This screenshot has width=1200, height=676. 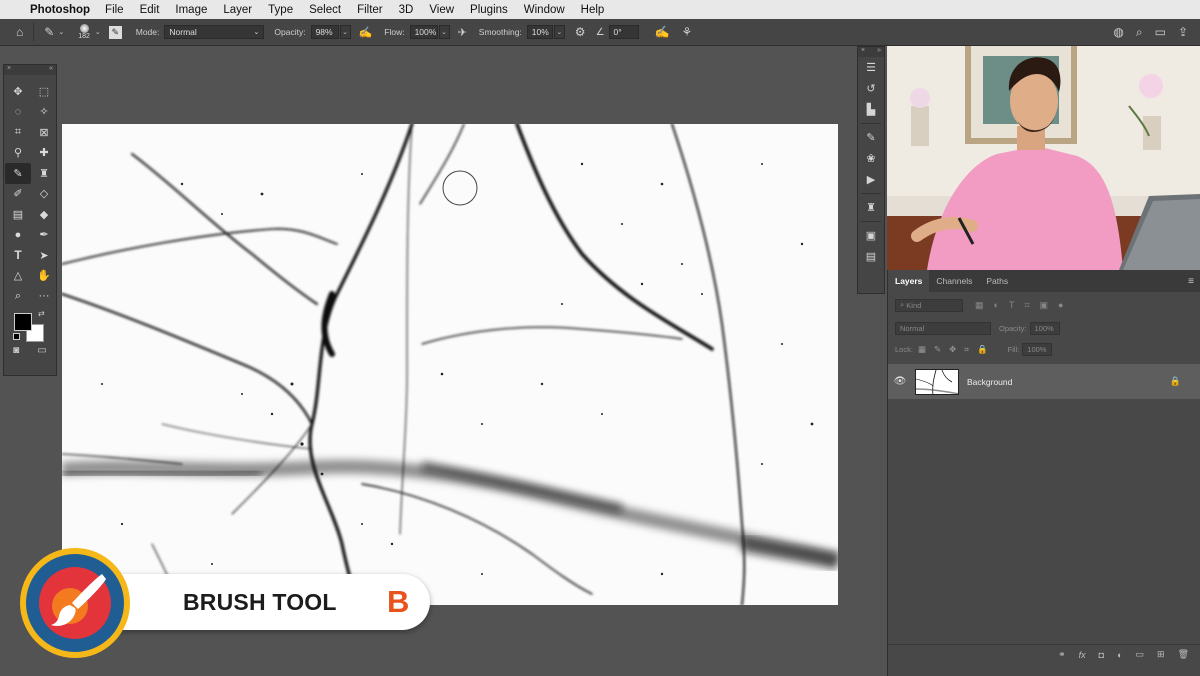 What do you see at coordinates (423, 32) in the screenshot?
I see `flow-input: 100%` at bounding box center [423, 32].